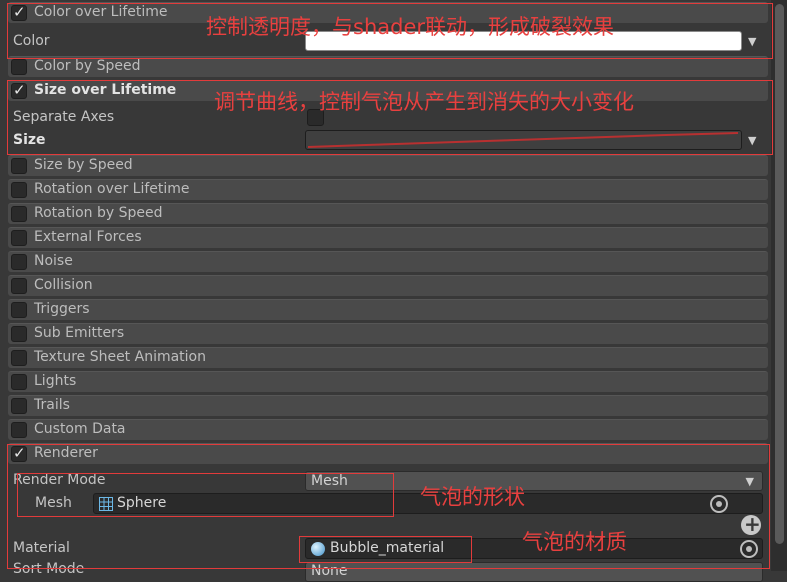 Image resolution: width=787 pixels, height=582 pixels. Describe the element at coordinates (388, 165) in the screenshot. I see `module-size-by-speed: Size by Speed` at that location.